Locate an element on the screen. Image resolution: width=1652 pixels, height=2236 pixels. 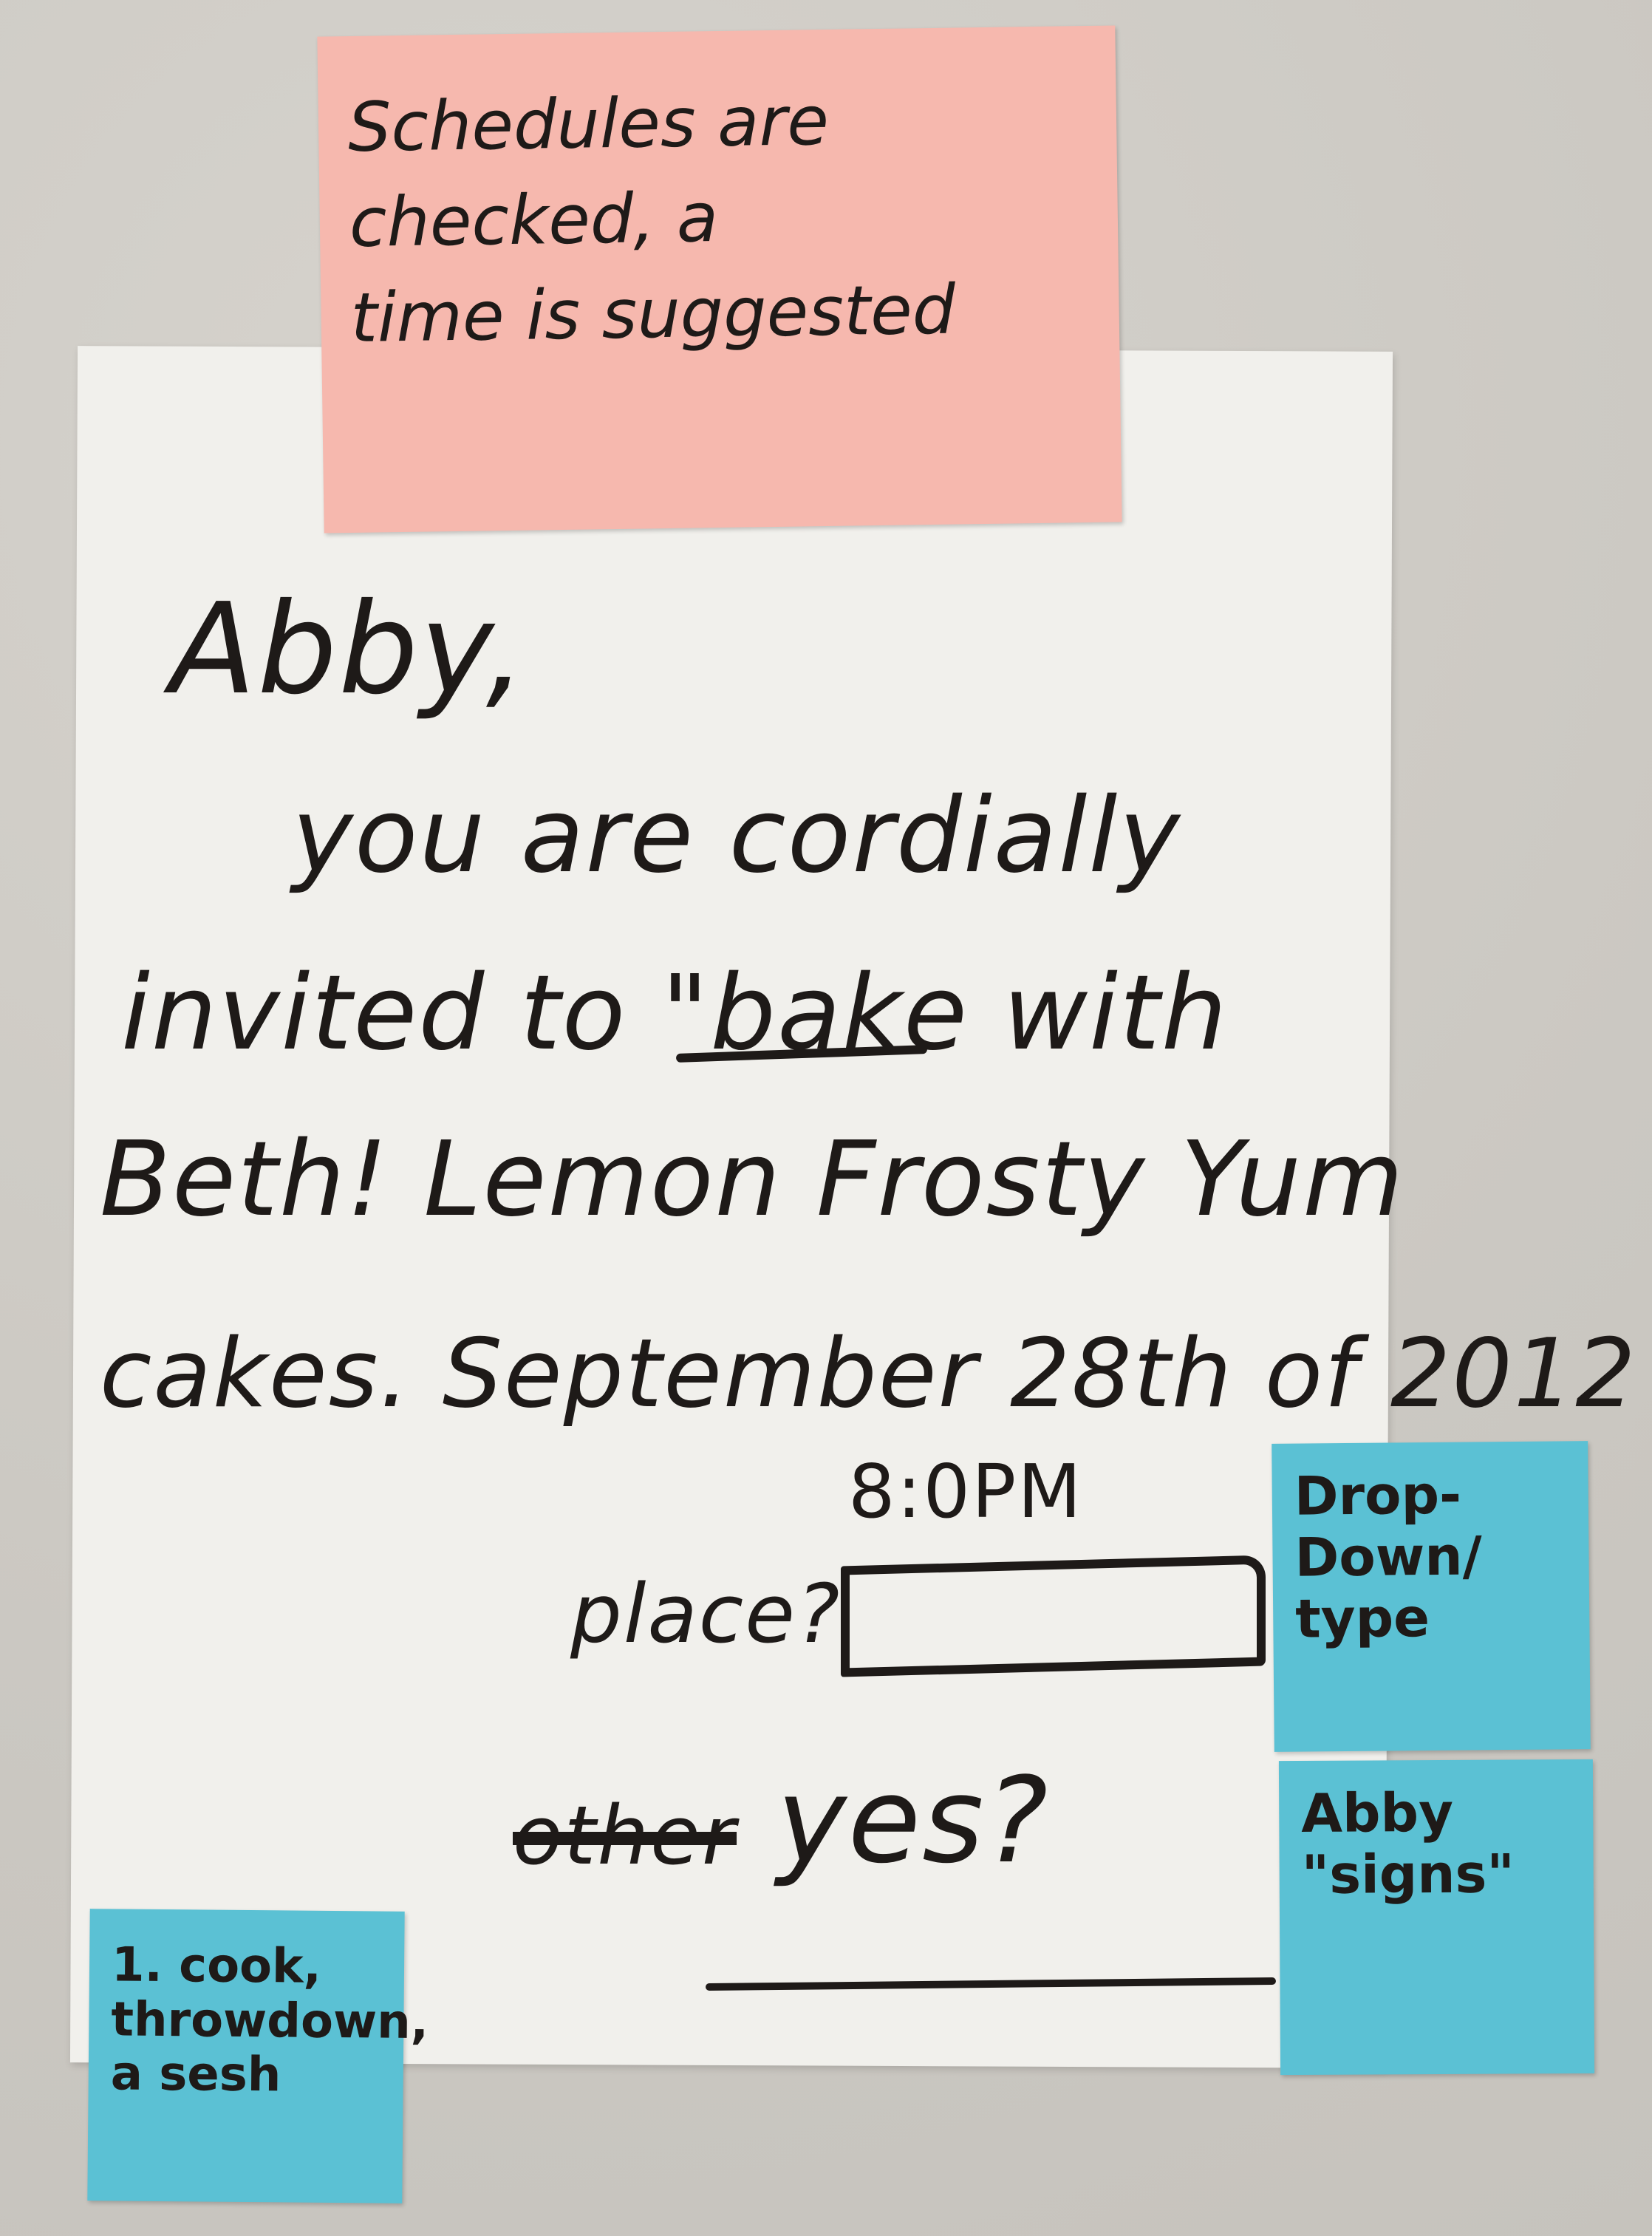
sticky-note-signs: Abby "signs" is located at coordinates (1436, 1918).